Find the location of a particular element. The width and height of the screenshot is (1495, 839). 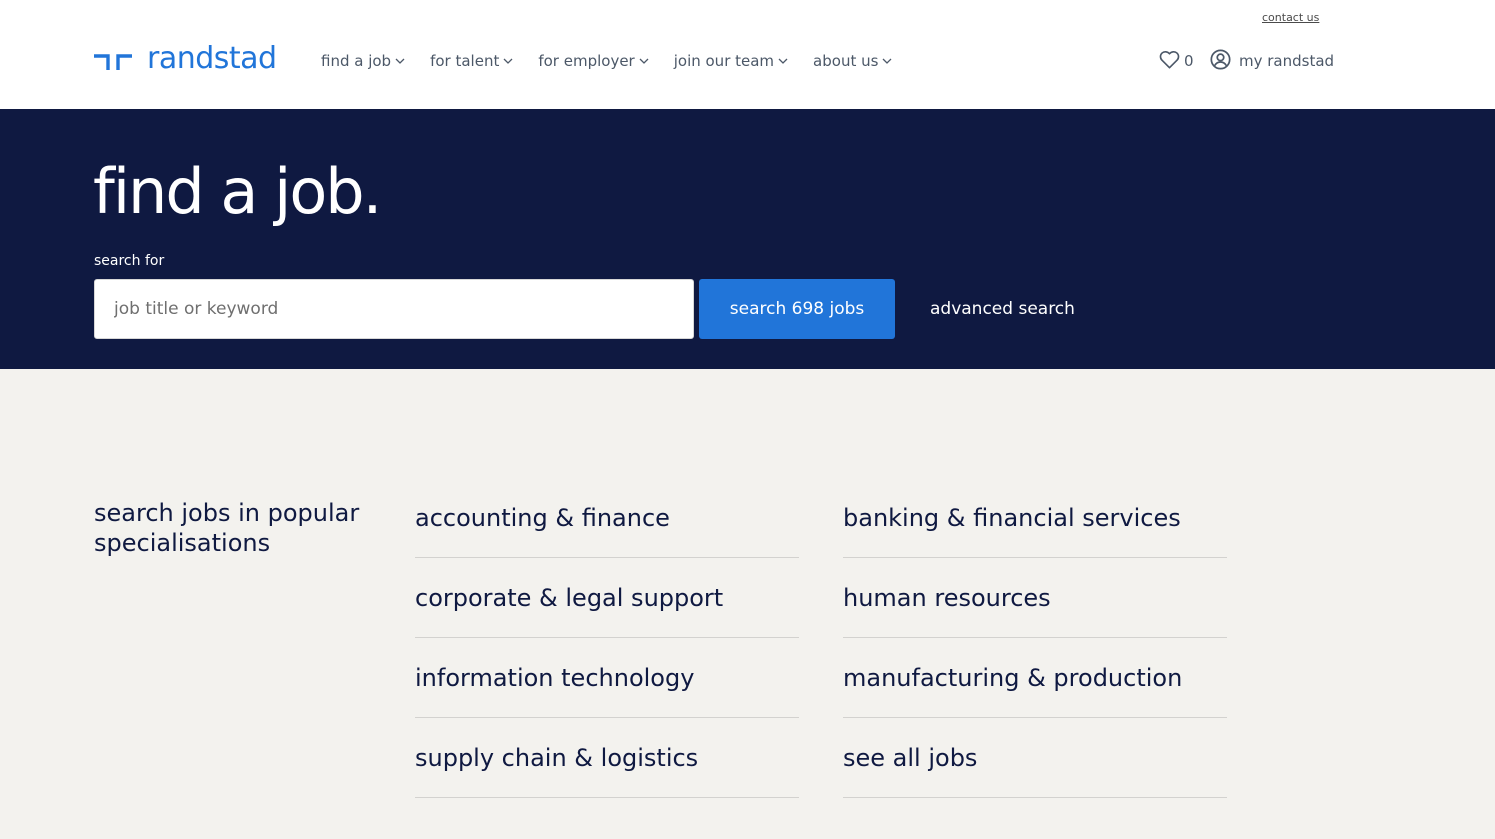

nav-label: about us is located at coordinates (846, 61).